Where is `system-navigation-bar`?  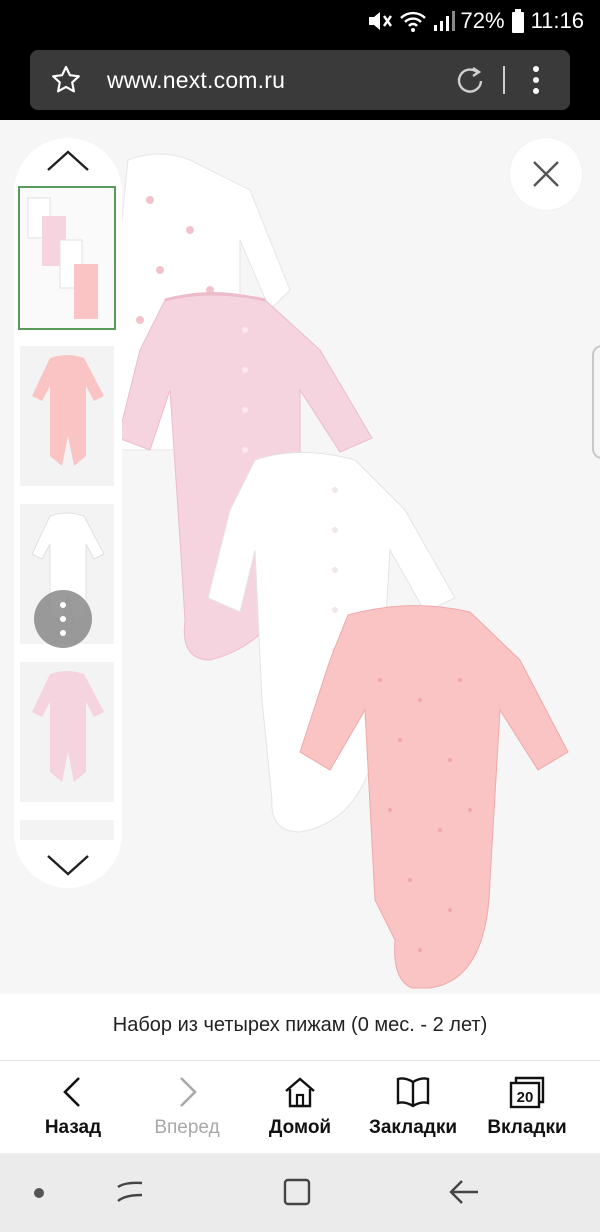
system-navigation-bar is located at coordinates (300, 1192).